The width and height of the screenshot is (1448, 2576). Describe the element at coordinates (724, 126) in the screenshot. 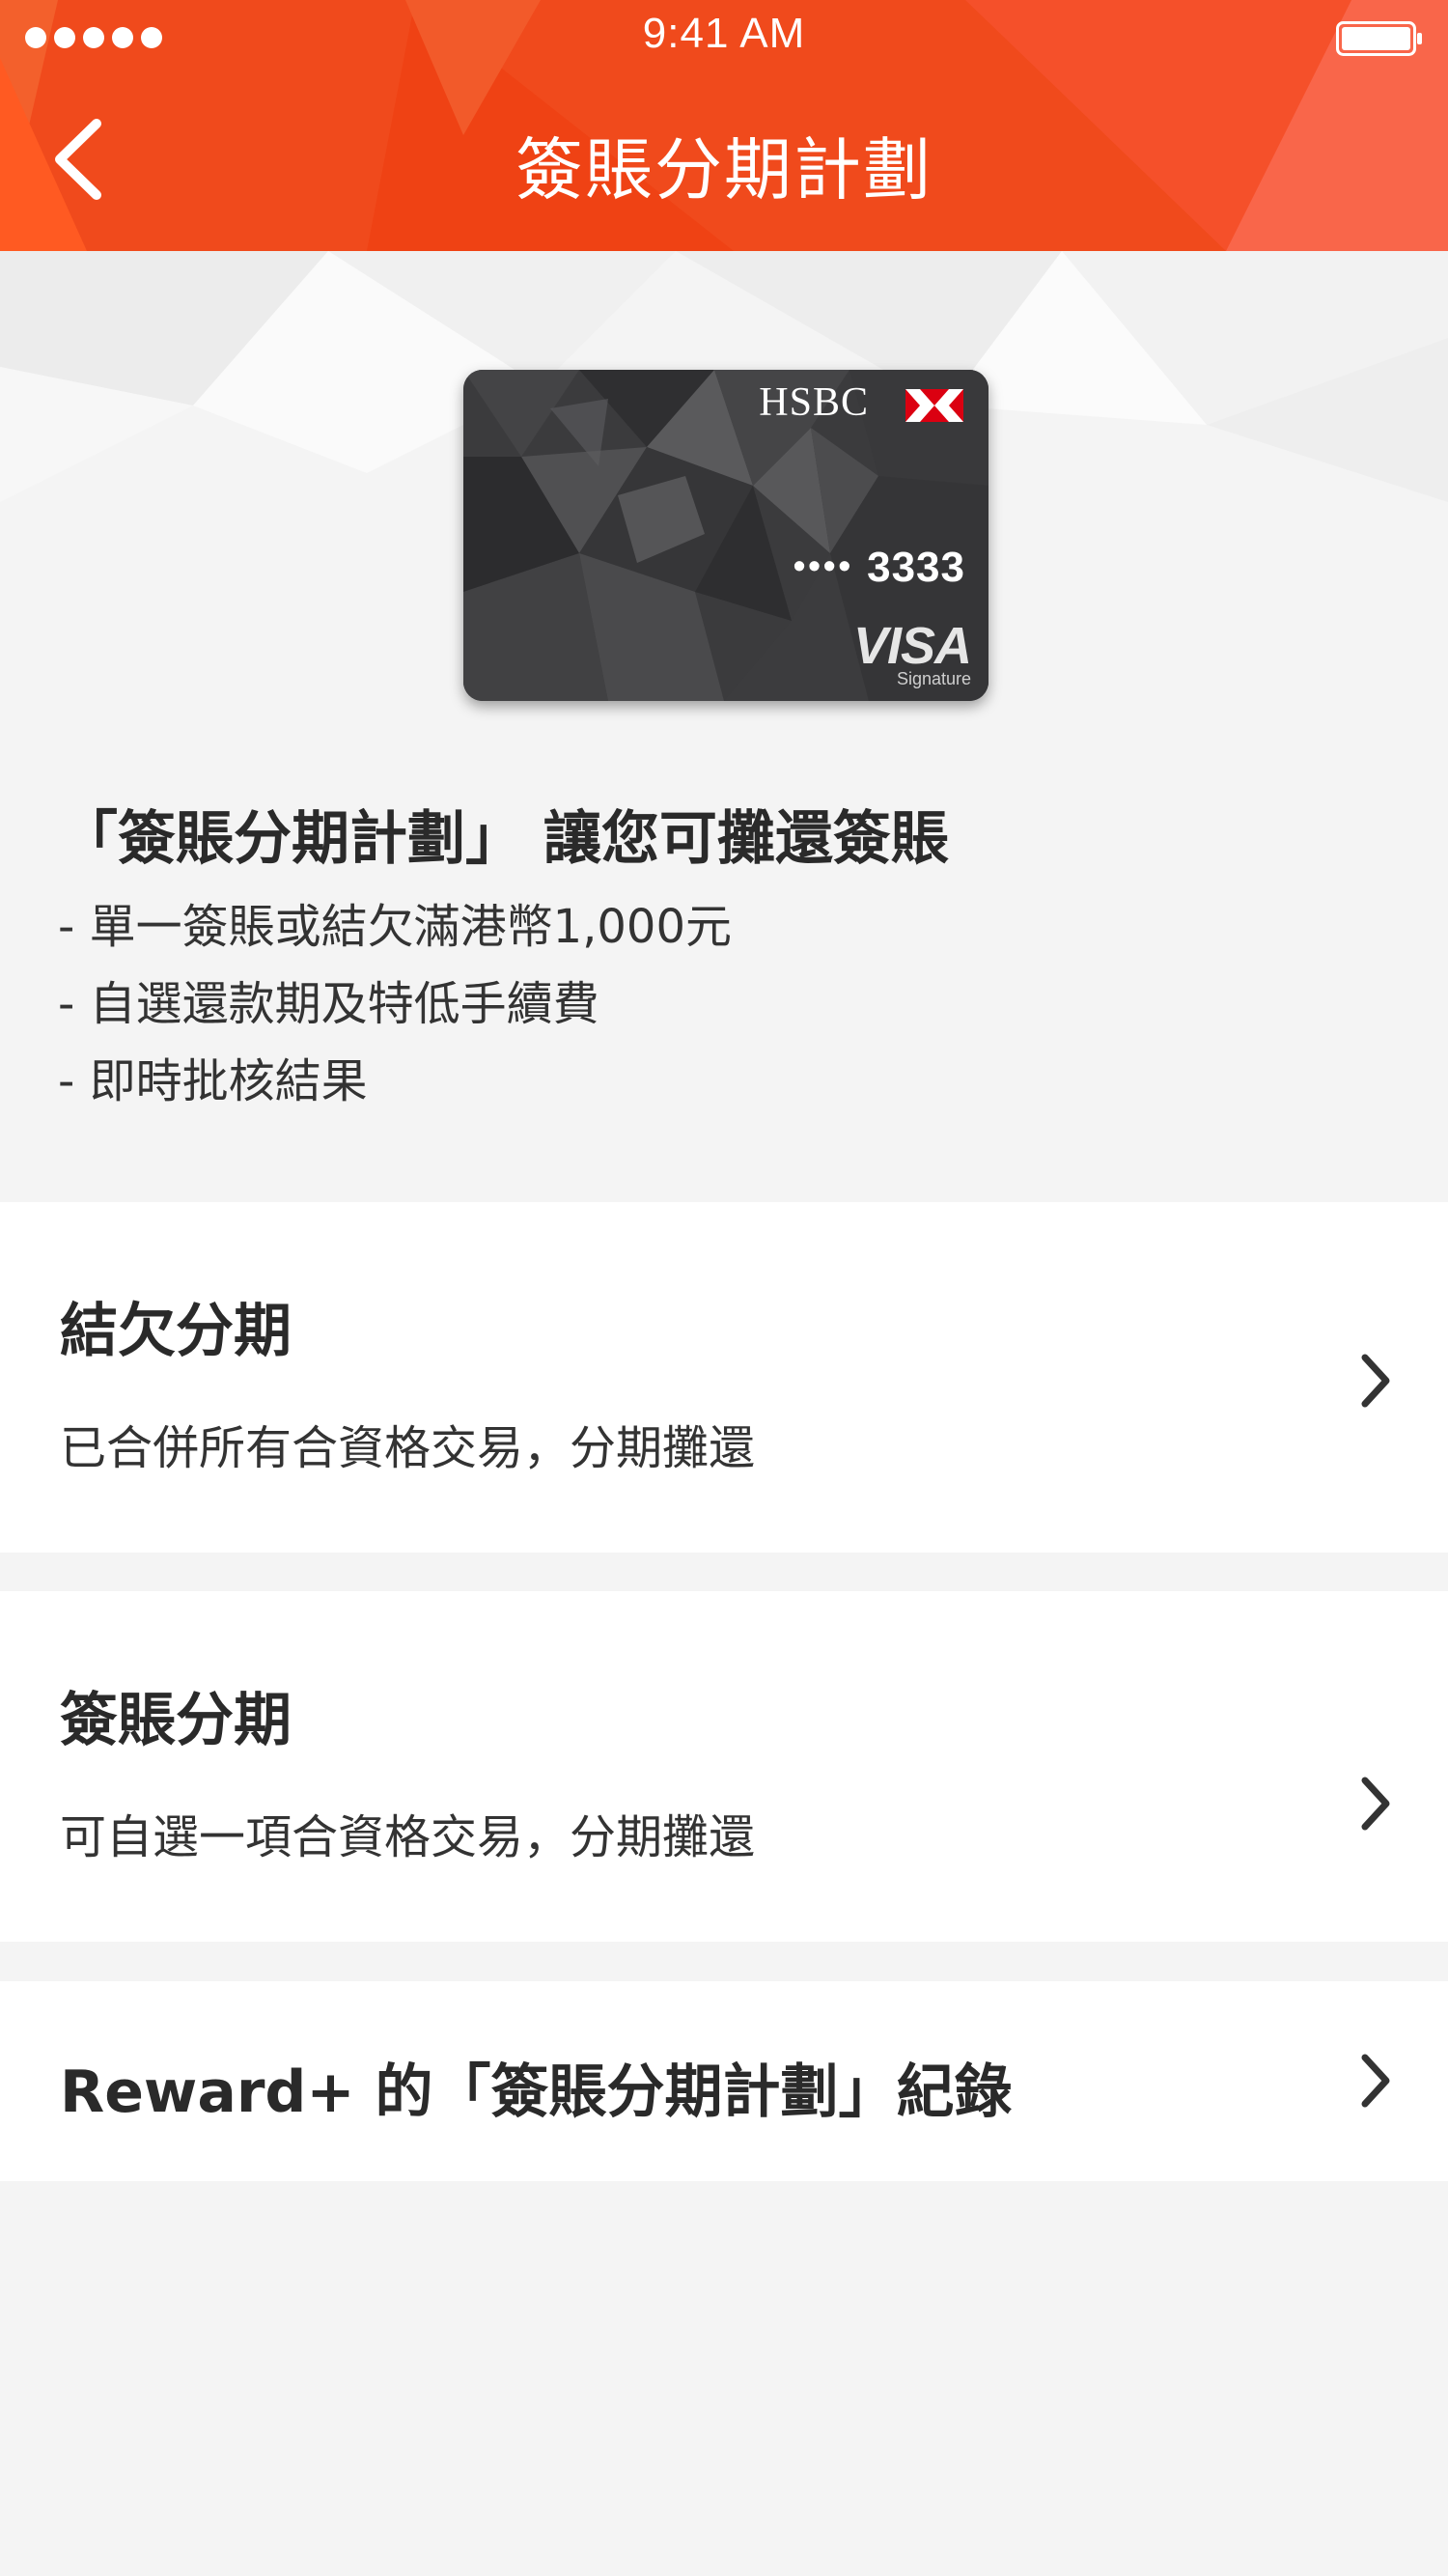

I see `header-bar: 9:41 AM 簽賬分期計劃` at that location.